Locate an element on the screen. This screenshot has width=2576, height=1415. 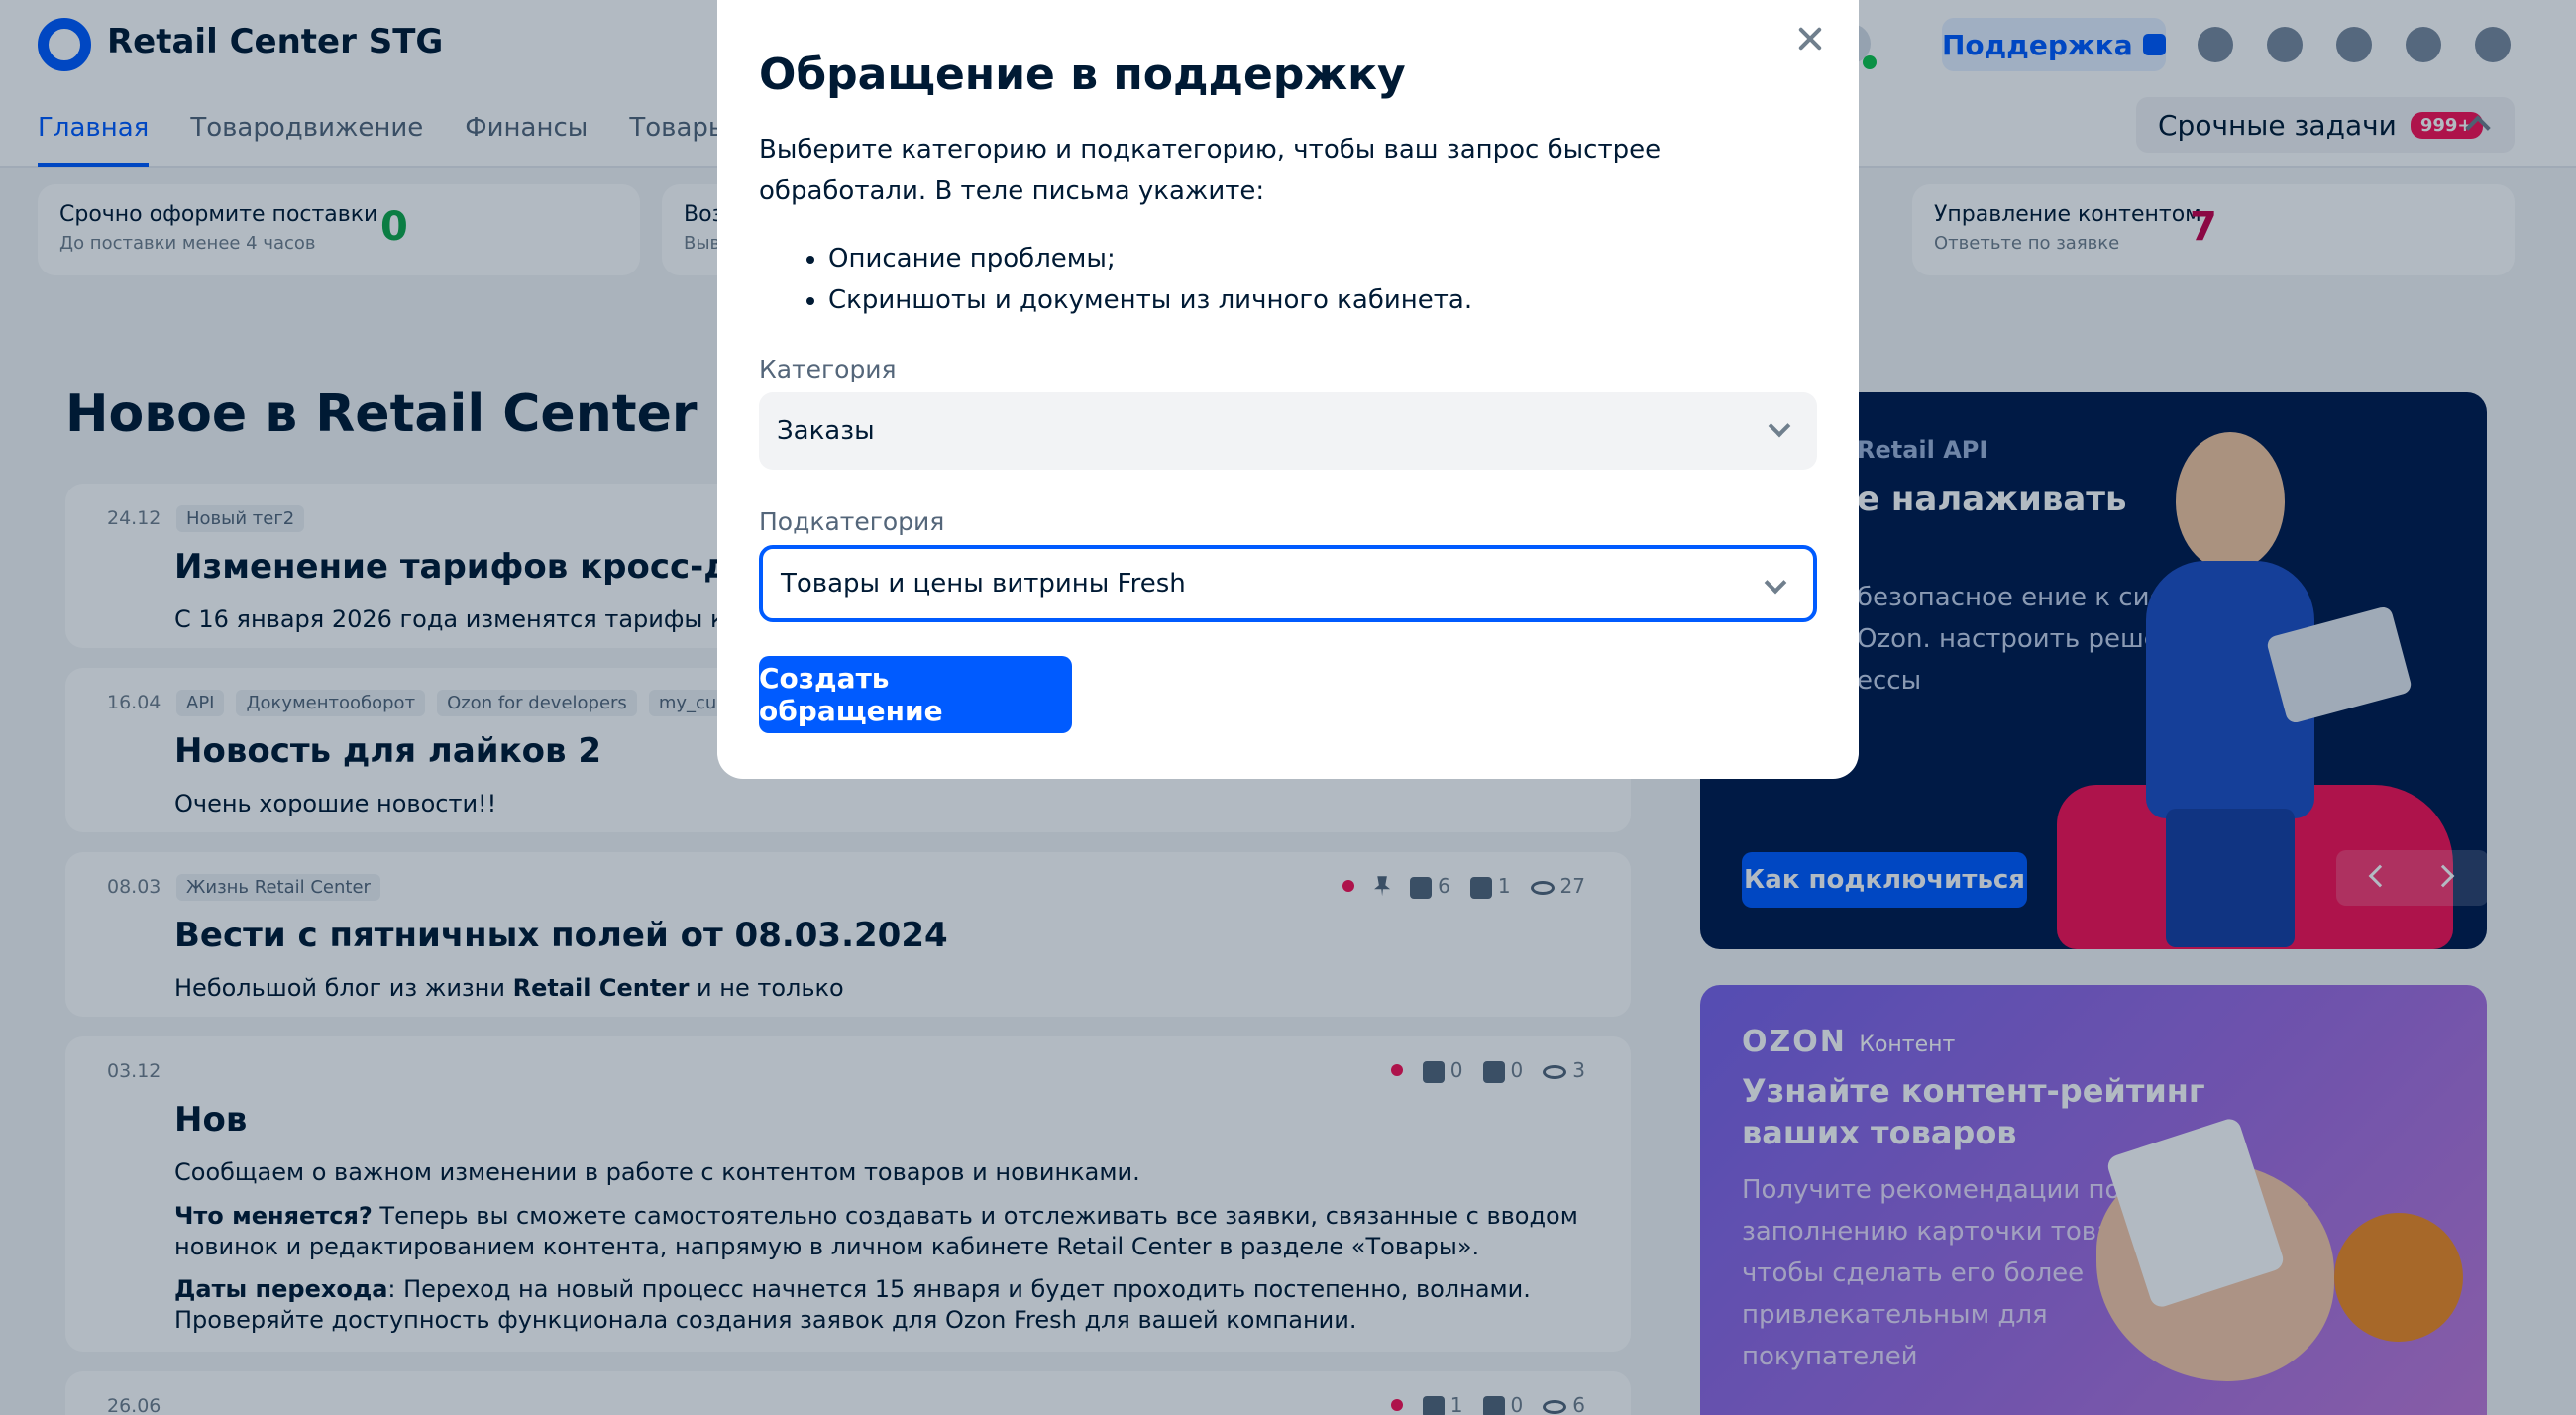
subcategory-label: Подкатегория is located at coordinates (852, 521).